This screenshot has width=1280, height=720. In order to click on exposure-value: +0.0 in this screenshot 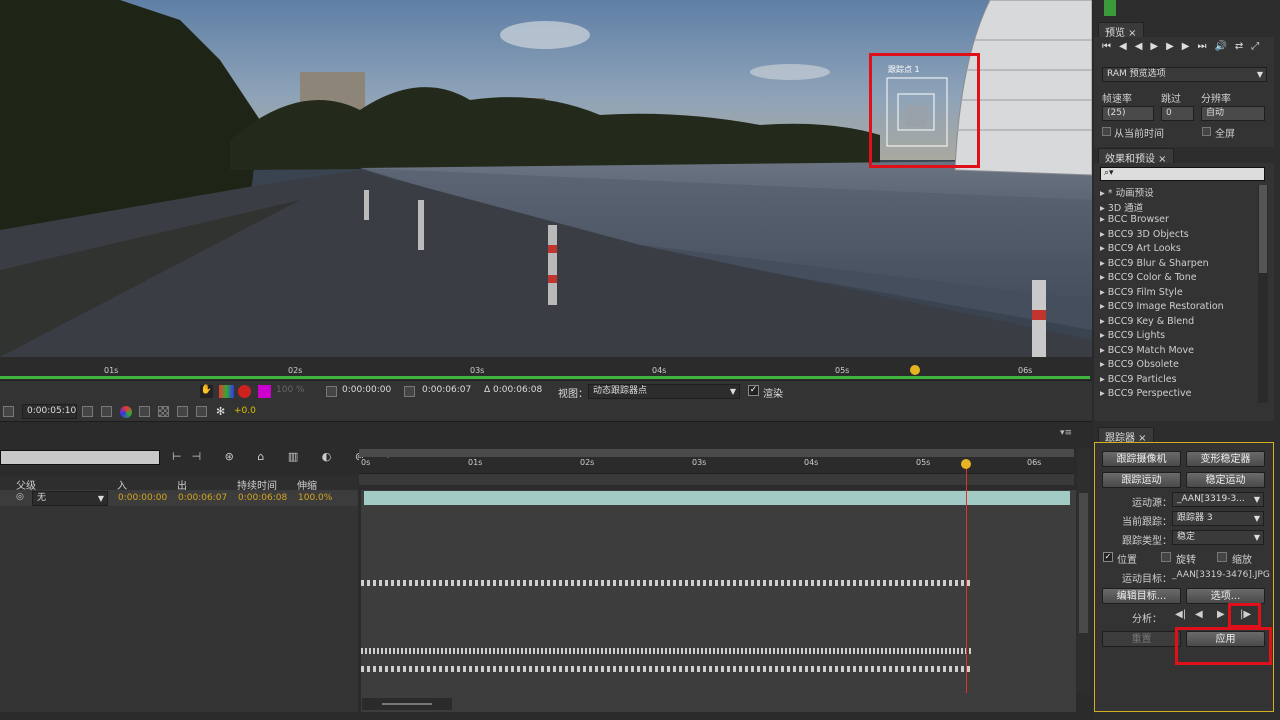, I will do `click(245, 411)`.